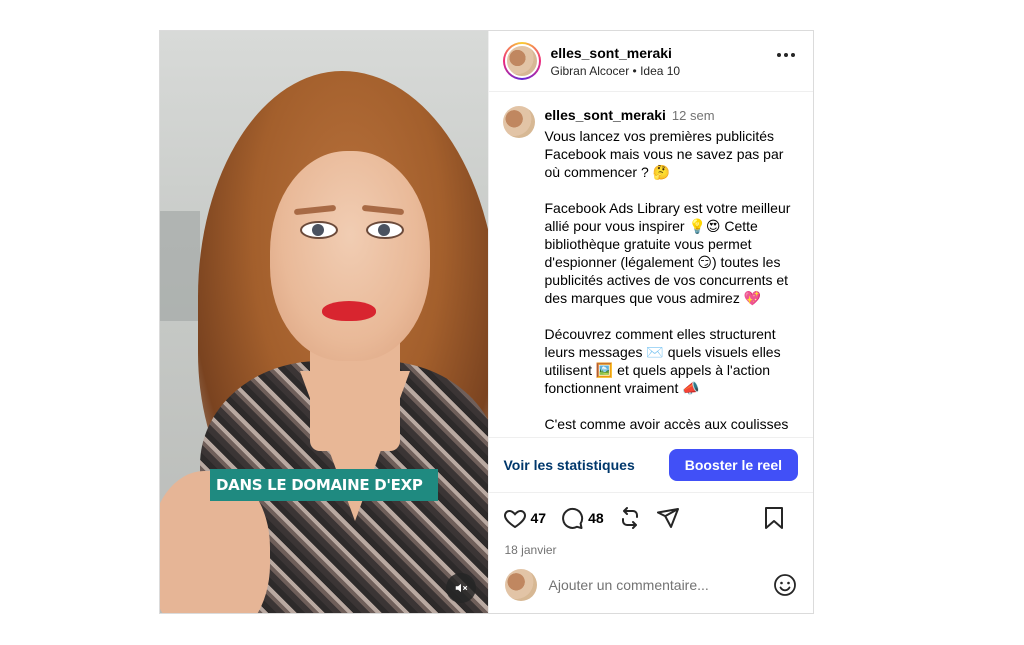 The image size is (1024, 645). I want to click on comment-action: 48, so click(582, 518).